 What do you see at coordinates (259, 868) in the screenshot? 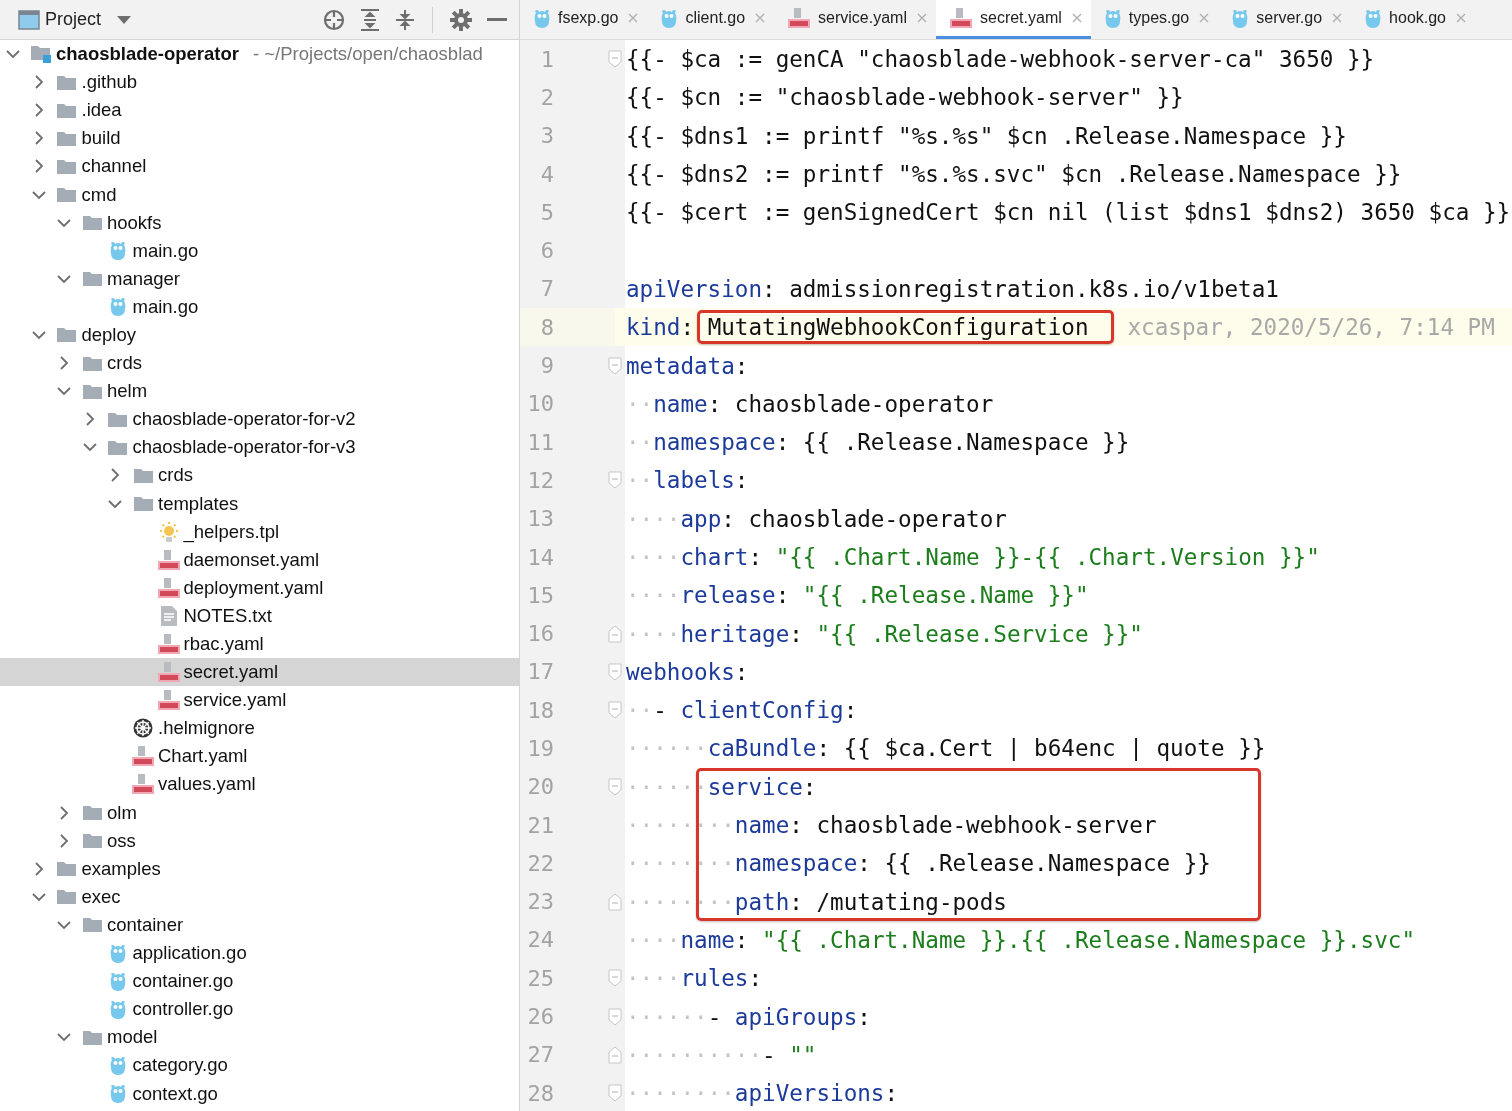
I see `tree-item: examples` at bounding box center [259, 868].